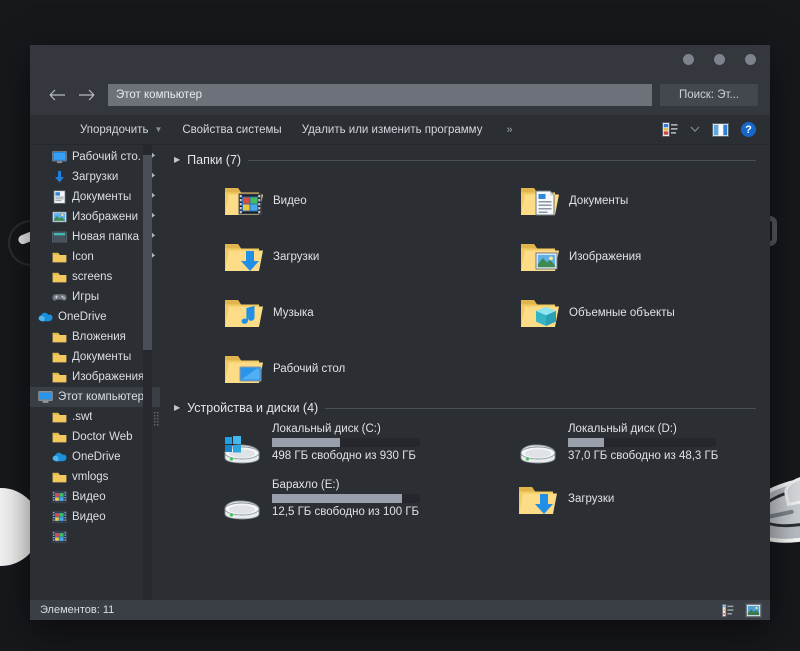  I want to click on help-icon: ?, so click(748, 129).